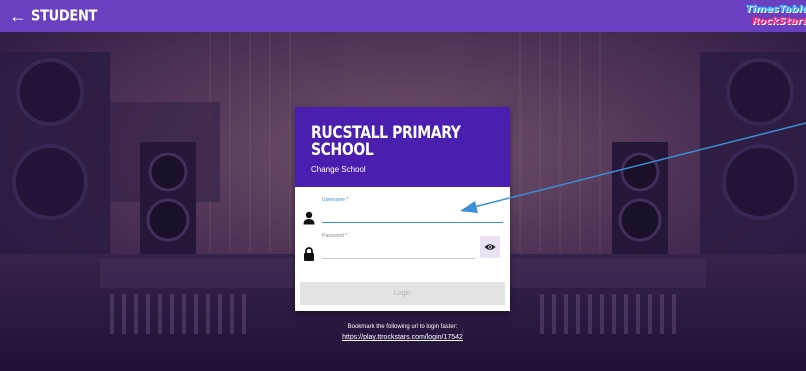 The image size is (806, 371). What do you see at coordinates (403, 16) in the screenshot?
I see `top-bar: ← STUDENT TimesTables RockStars` at bounding box center [403, 16].